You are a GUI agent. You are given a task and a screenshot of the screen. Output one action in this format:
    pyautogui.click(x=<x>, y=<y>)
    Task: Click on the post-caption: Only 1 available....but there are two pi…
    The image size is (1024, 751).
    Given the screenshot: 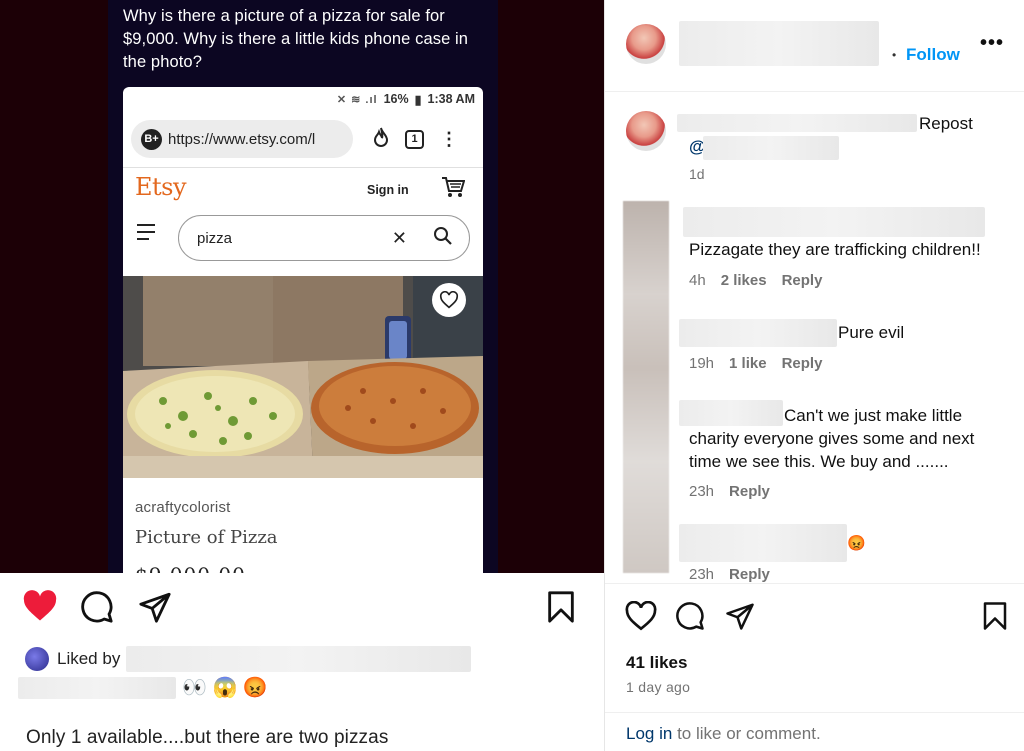 What is the action you would take?
    pyautogui.click(x=207, y=737)
    